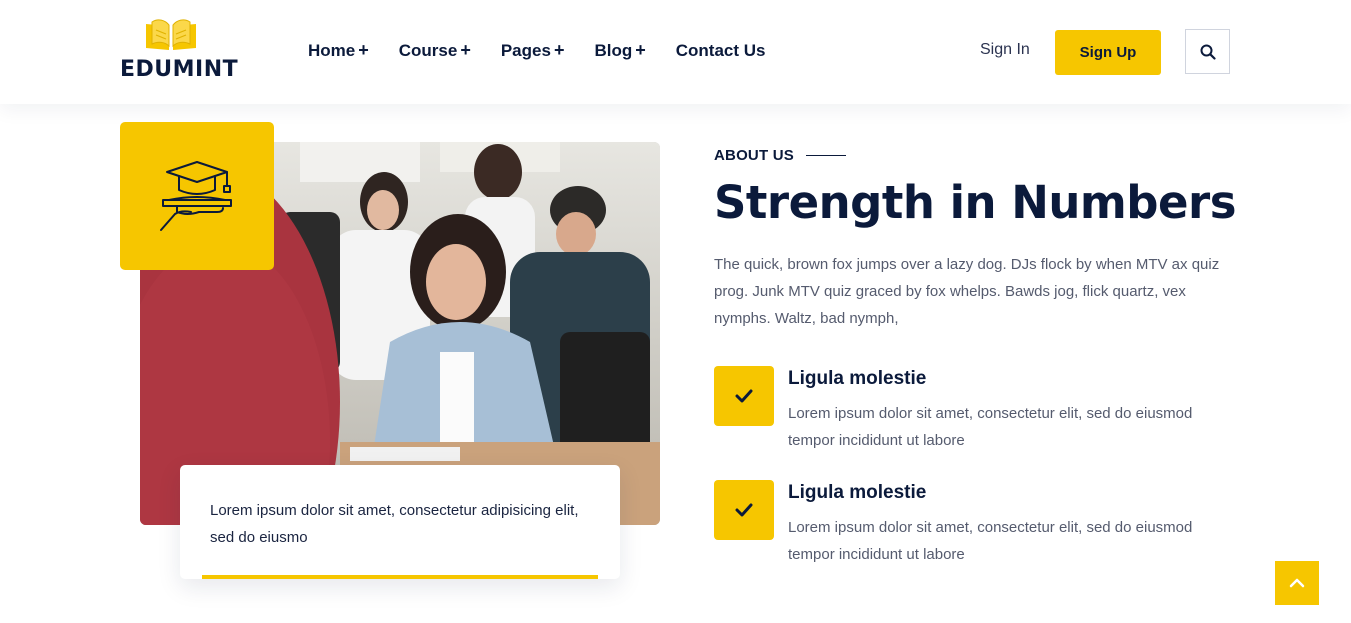 This screenshot has width=1351, height=623. I want to click on nav-item-label: Contact Us, so click(720, 50).